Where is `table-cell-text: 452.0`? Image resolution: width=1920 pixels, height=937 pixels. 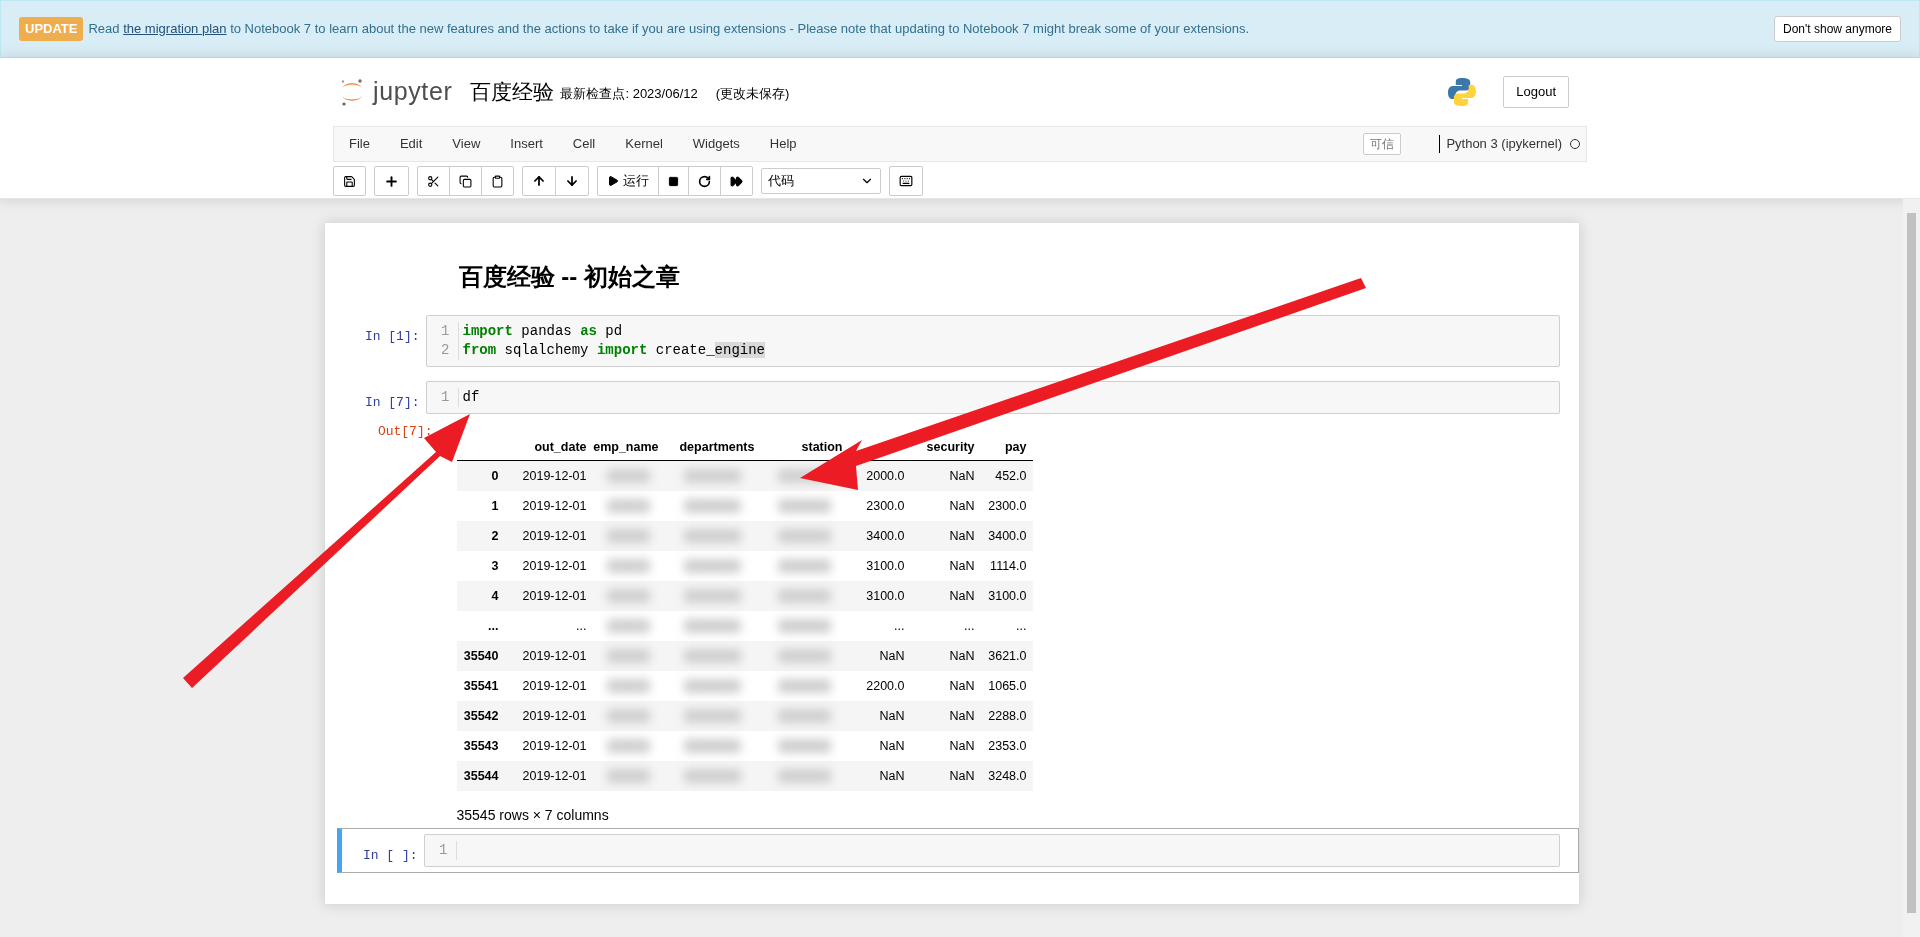 table-cell-text: 452.0 is located at coordinates (1011, 476).